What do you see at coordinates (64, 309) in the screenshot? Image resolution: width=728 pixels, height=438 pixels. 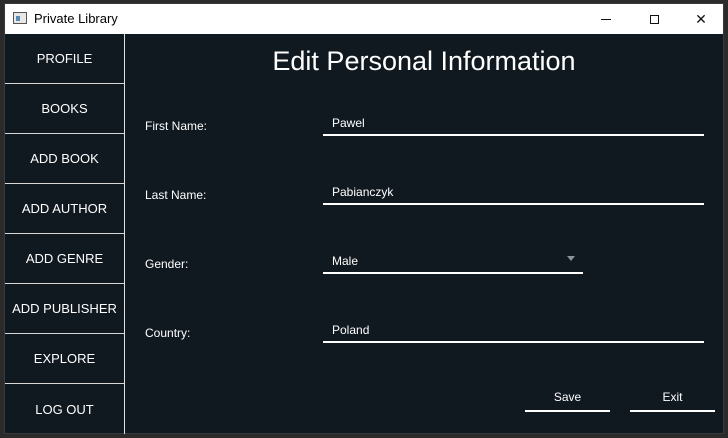 I see `sidebar-item-add-publisher: ADD PUBLISHER` at bounding box center [64, 309].